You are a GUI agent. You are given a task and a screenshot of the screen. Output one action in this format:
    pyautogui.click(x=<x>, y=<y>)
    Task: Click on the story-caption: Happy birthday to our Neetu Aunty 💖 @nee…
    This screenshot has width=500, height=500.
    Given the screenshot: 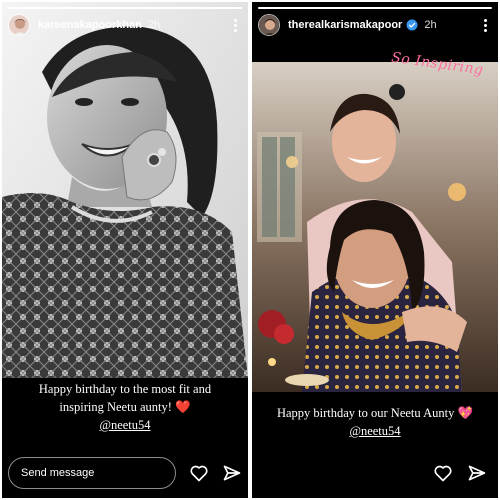 What is the action you would take?
    pyautogui.click(x=375, y=422)
    